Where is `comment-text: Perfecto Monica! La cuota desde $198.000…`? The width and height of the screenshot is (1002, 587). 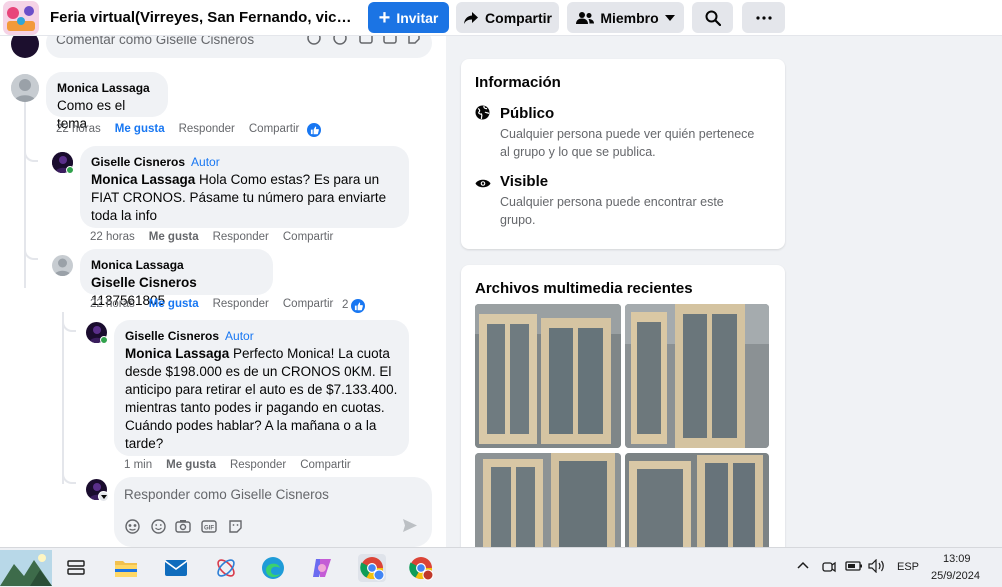 comment-text: Perfecto Monica! La cuota desde $198.000… is located at coordinates (261, 398).